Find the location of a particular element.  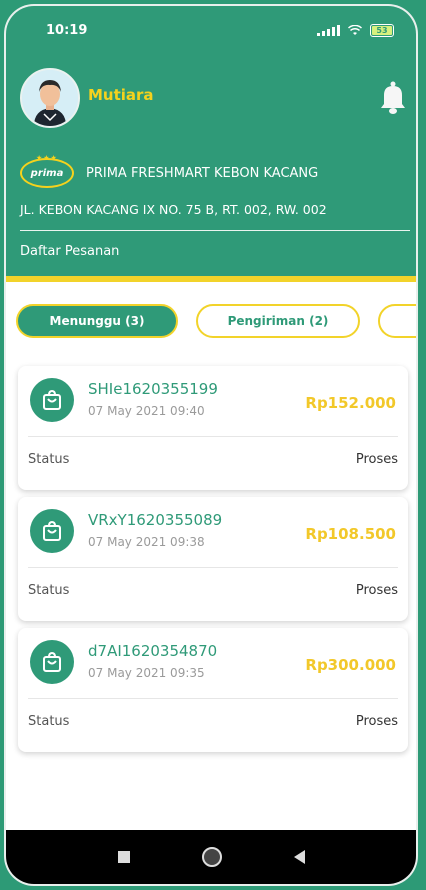

bell-icon is located at coordinates (393, 97).